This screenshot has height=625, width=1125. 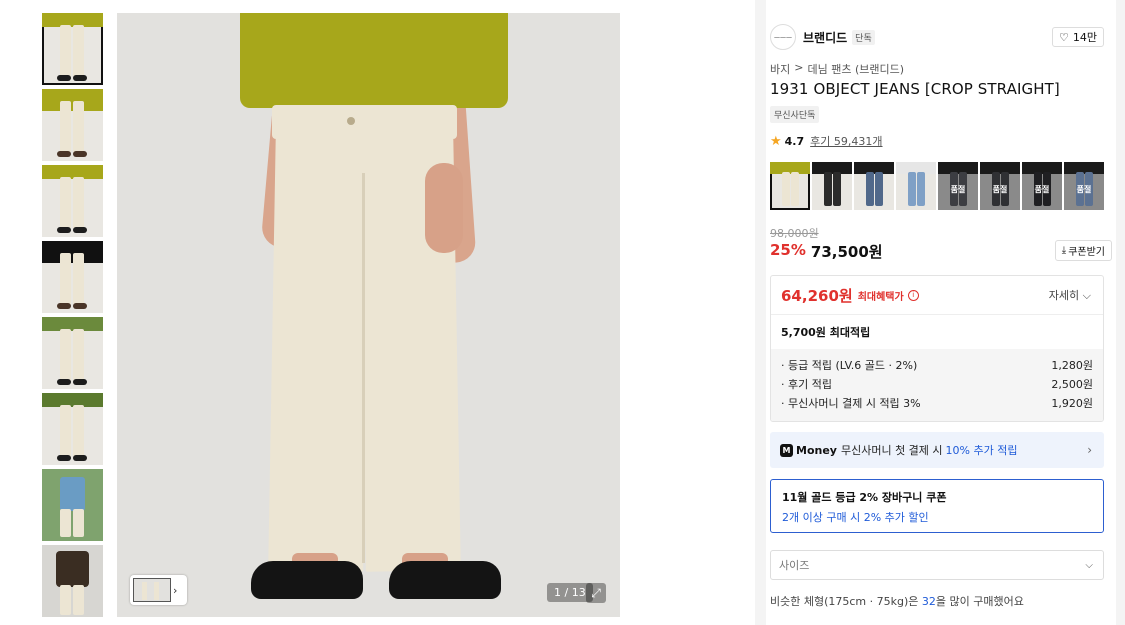 What do you see at coordinates (844, 601) in the screenshot?
I see `similar-prefix: 비슷한 체형(175cm · 75kg)은` at bounding box center [844, 601].